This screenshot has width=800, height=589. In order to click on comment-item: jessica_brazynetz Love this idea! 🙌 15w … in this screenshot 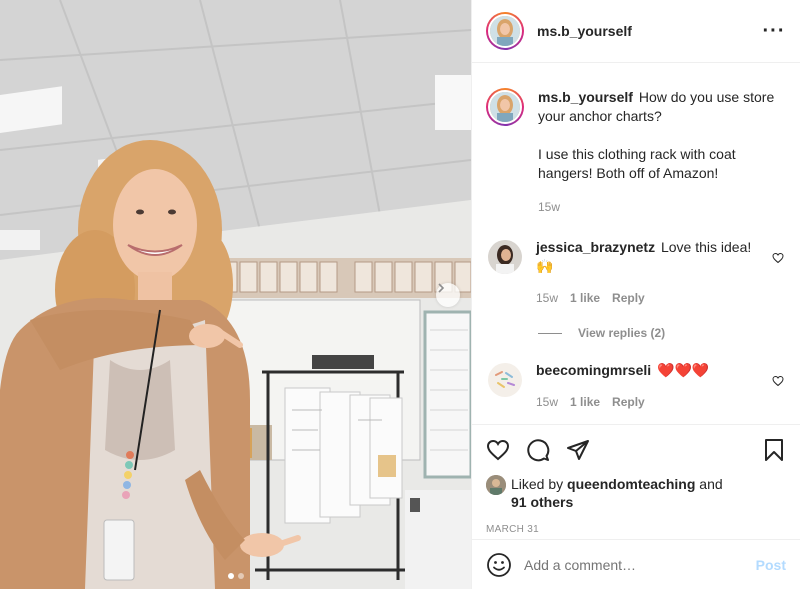, I will do `click(636, 273)`.